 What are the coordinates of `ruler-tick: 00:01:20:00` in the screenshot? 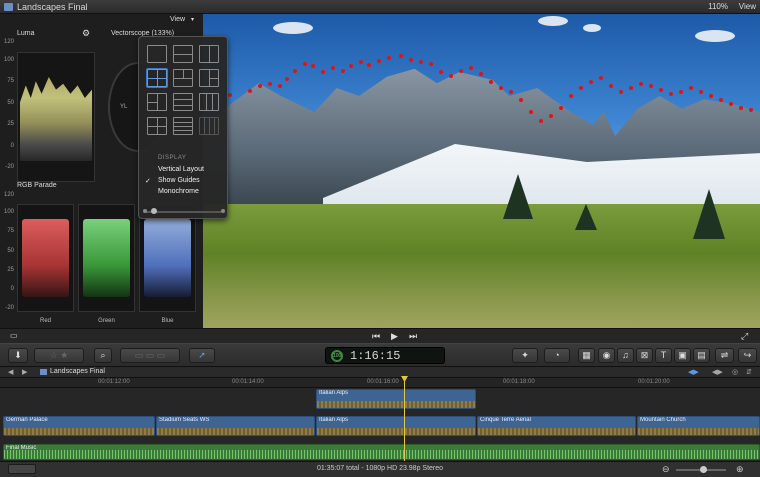 It's located at (654, 382).